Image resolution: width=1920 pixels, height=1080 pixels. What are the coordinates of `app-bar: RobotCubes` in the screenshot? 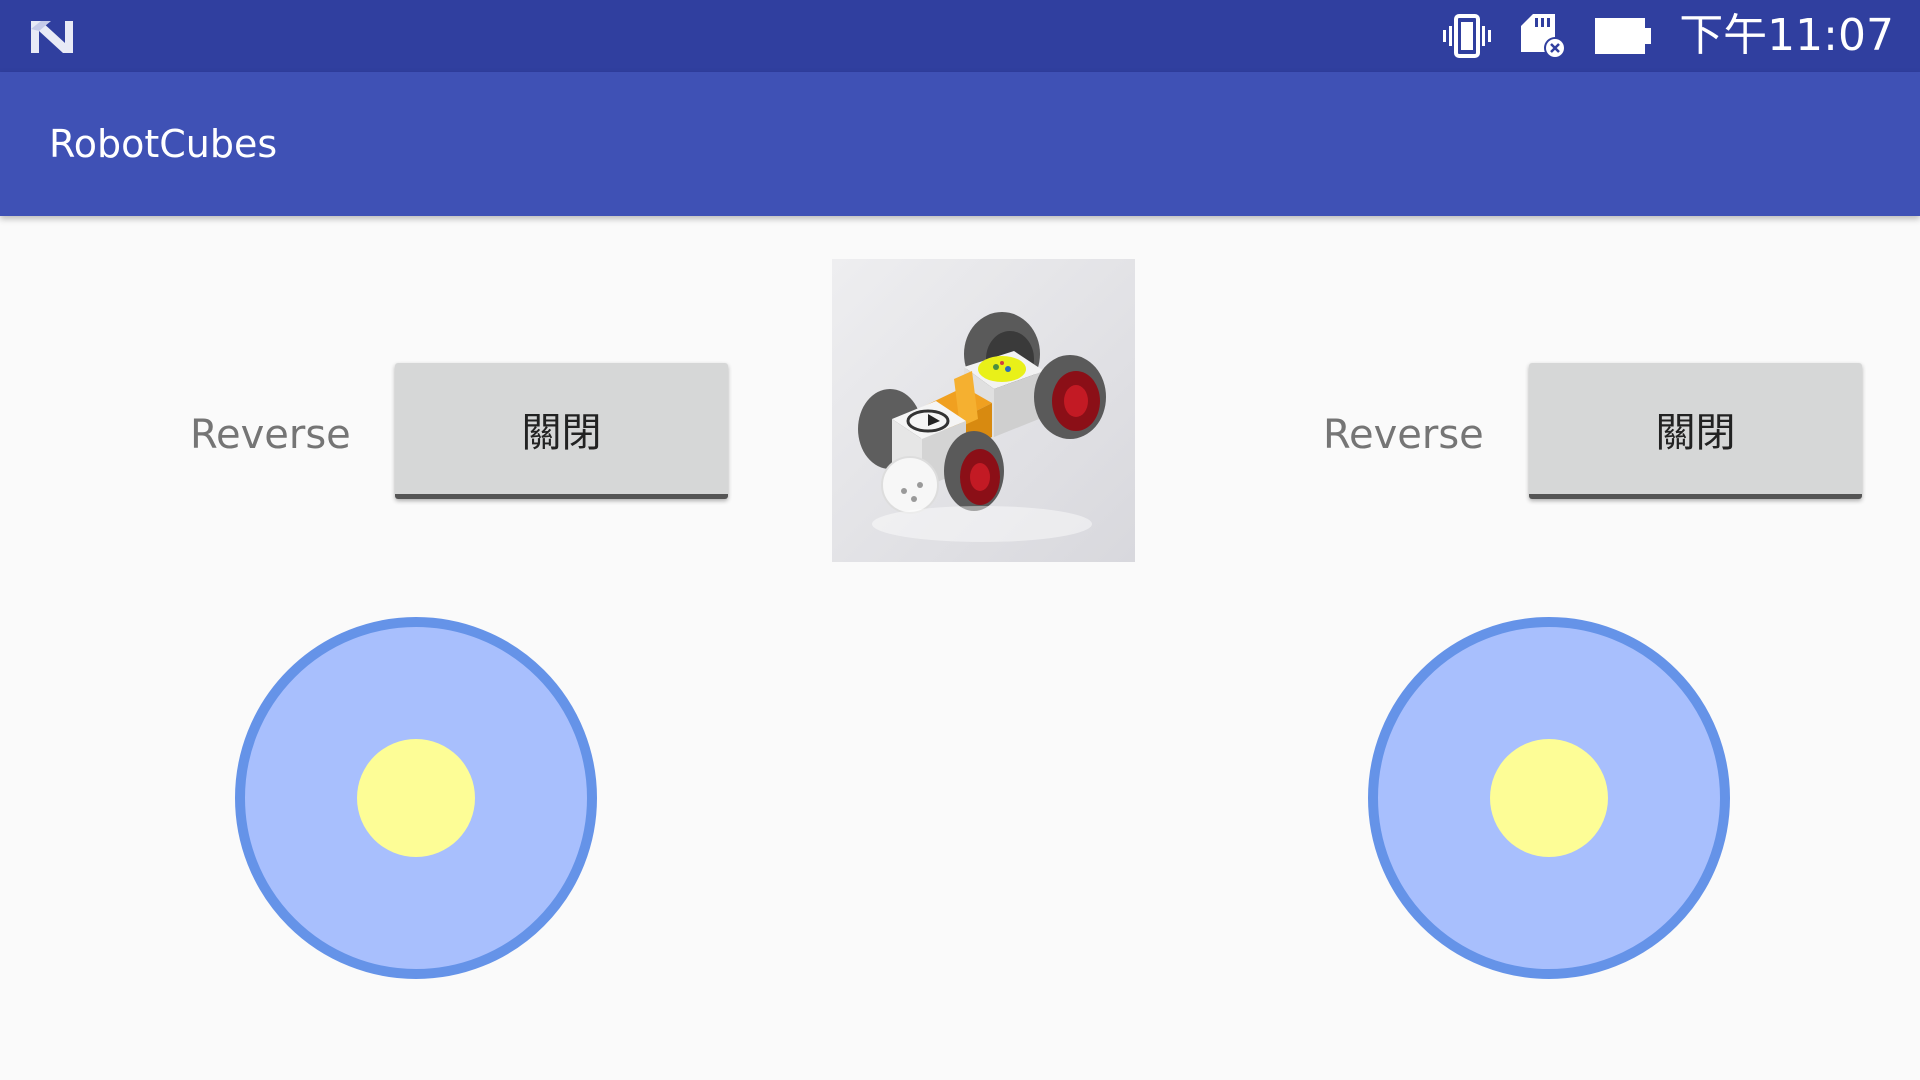 It's located at (960, 144).